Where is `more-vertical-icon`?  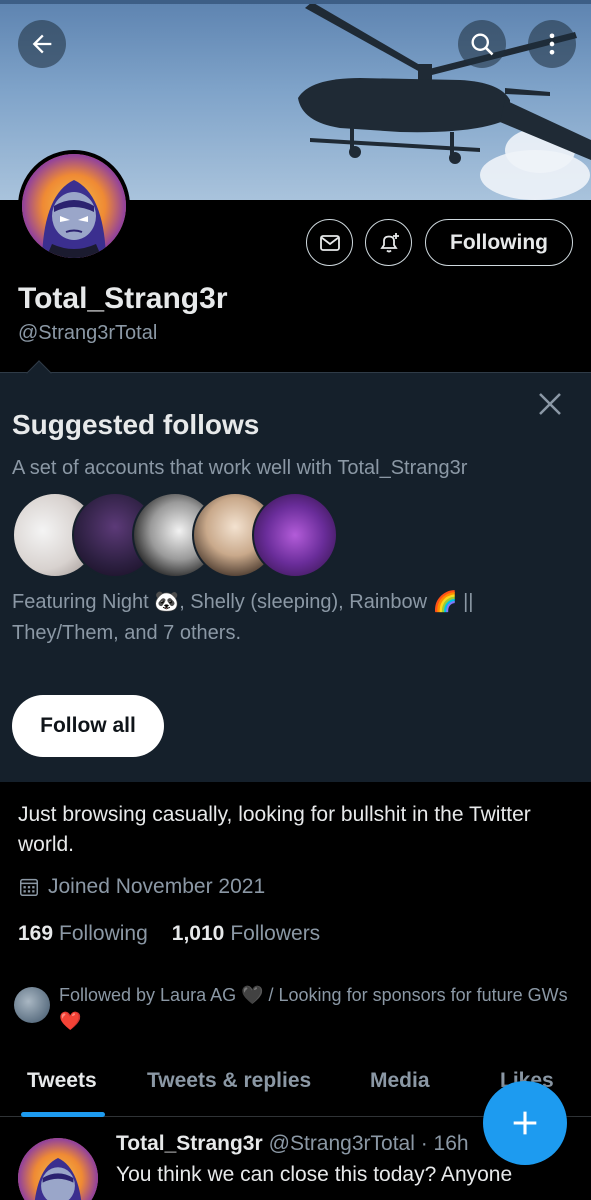 more-vertical-icon is located at coordinates (552, 44).